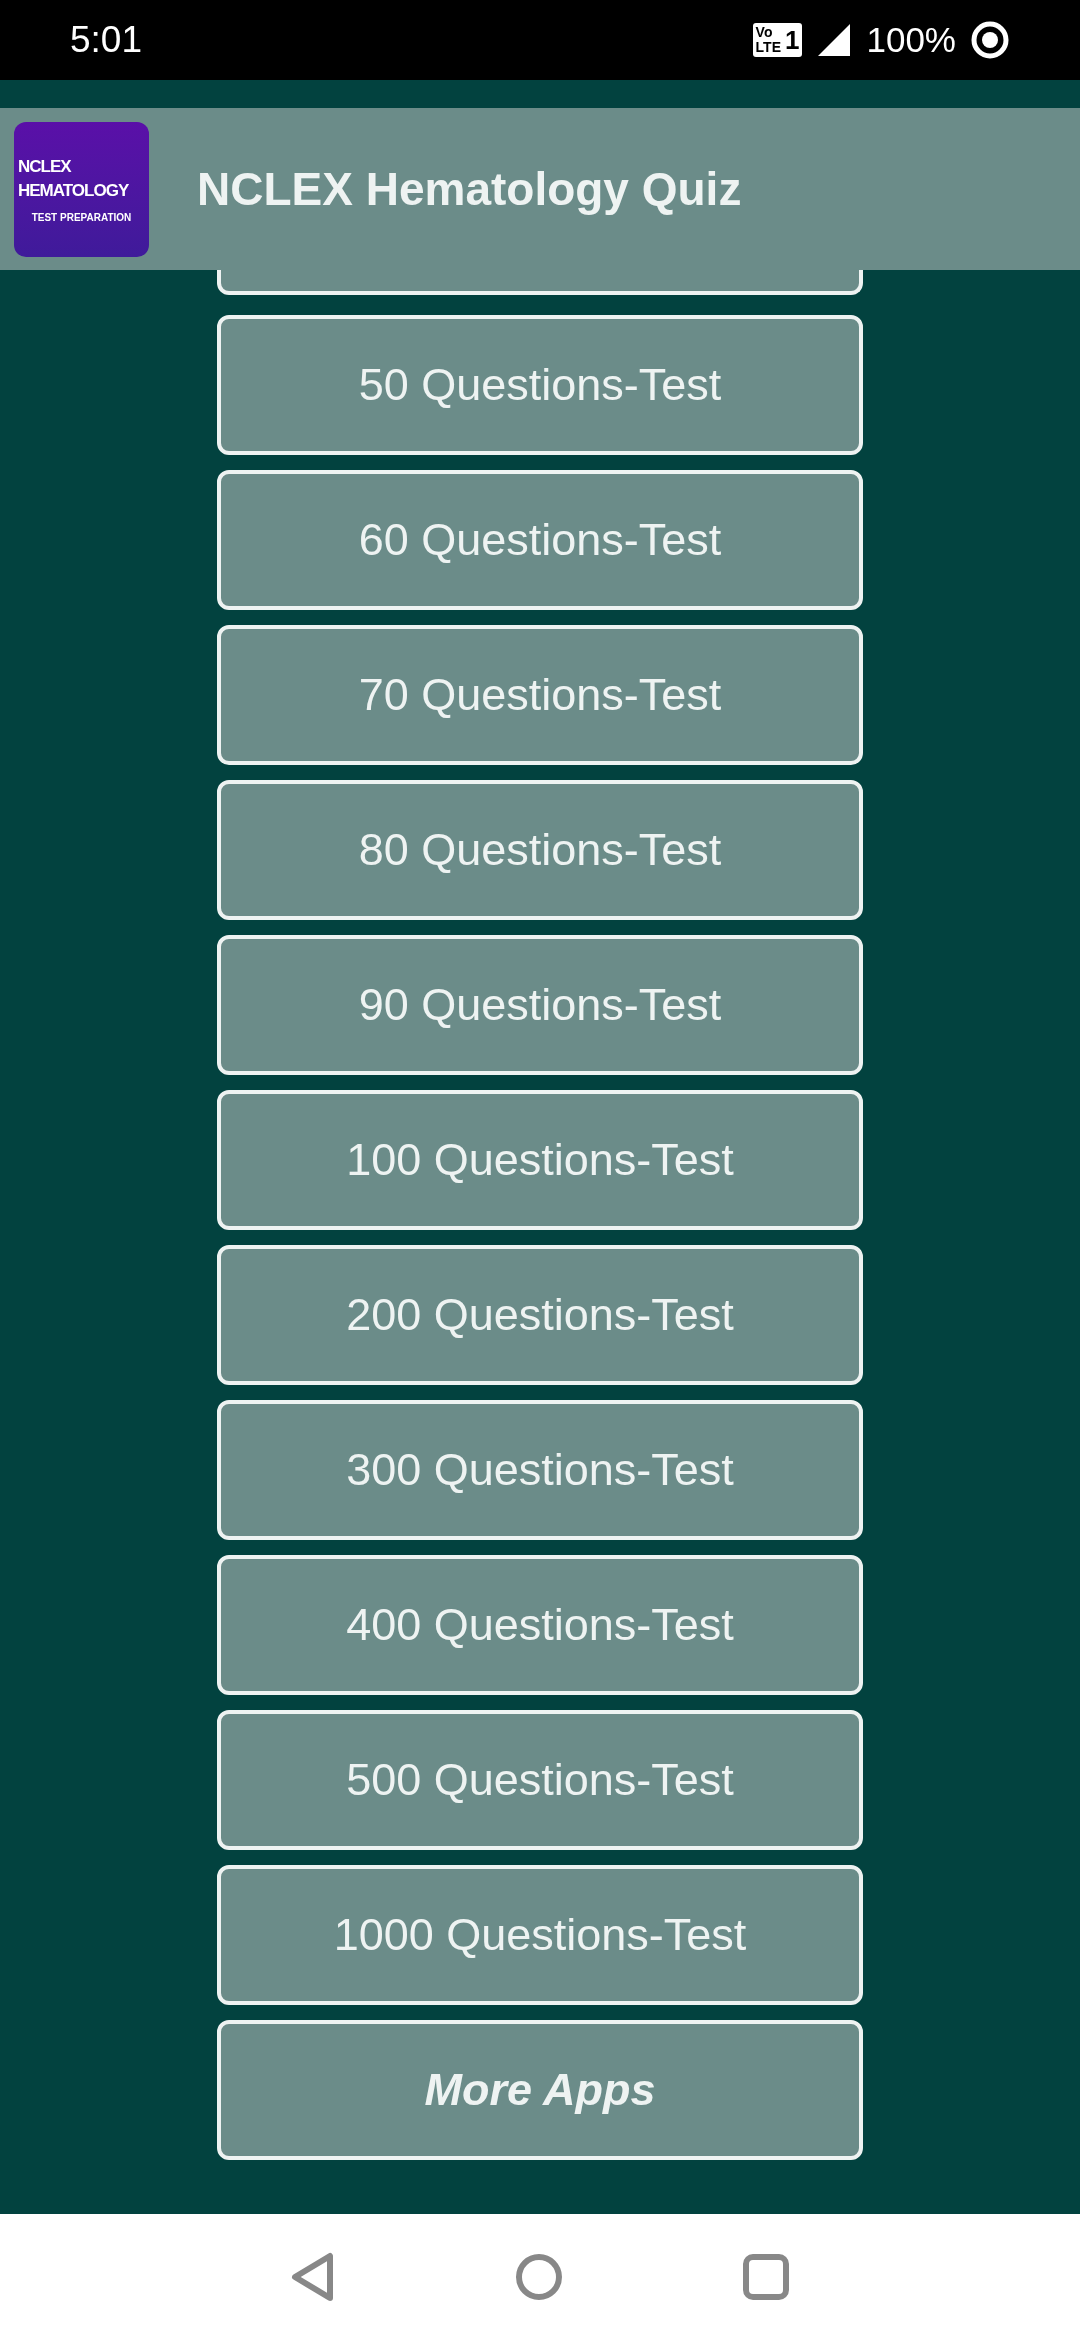 This screenshot has width=1080, height=2340. I want to click on clock-time: 5:01, so click(106, 40).